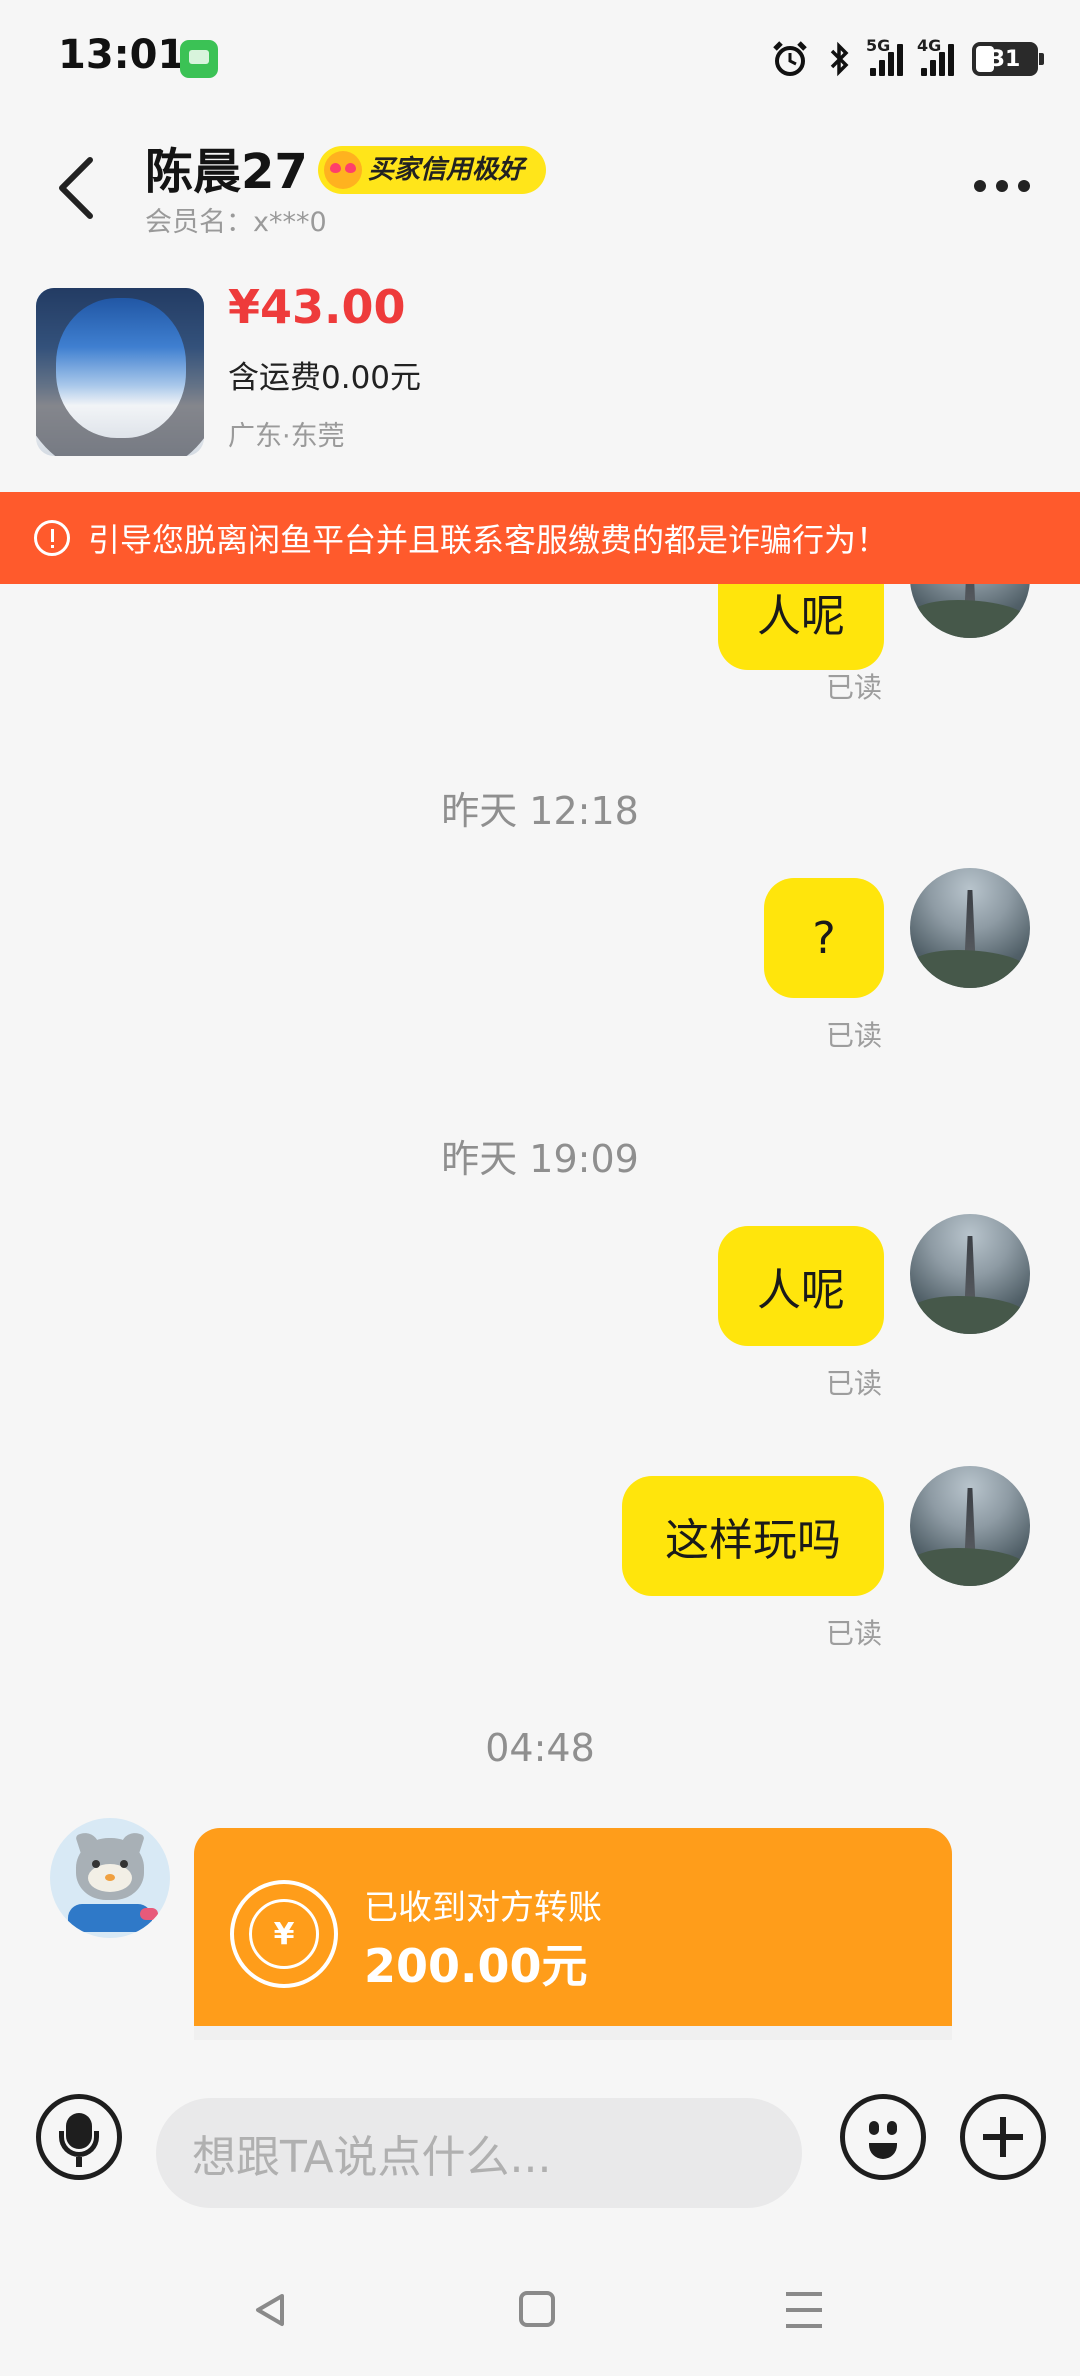  Describe the element at coordinates (540, 1159) in the screenshot. I see `message-timestamp: 昨天 19:09` at that location.